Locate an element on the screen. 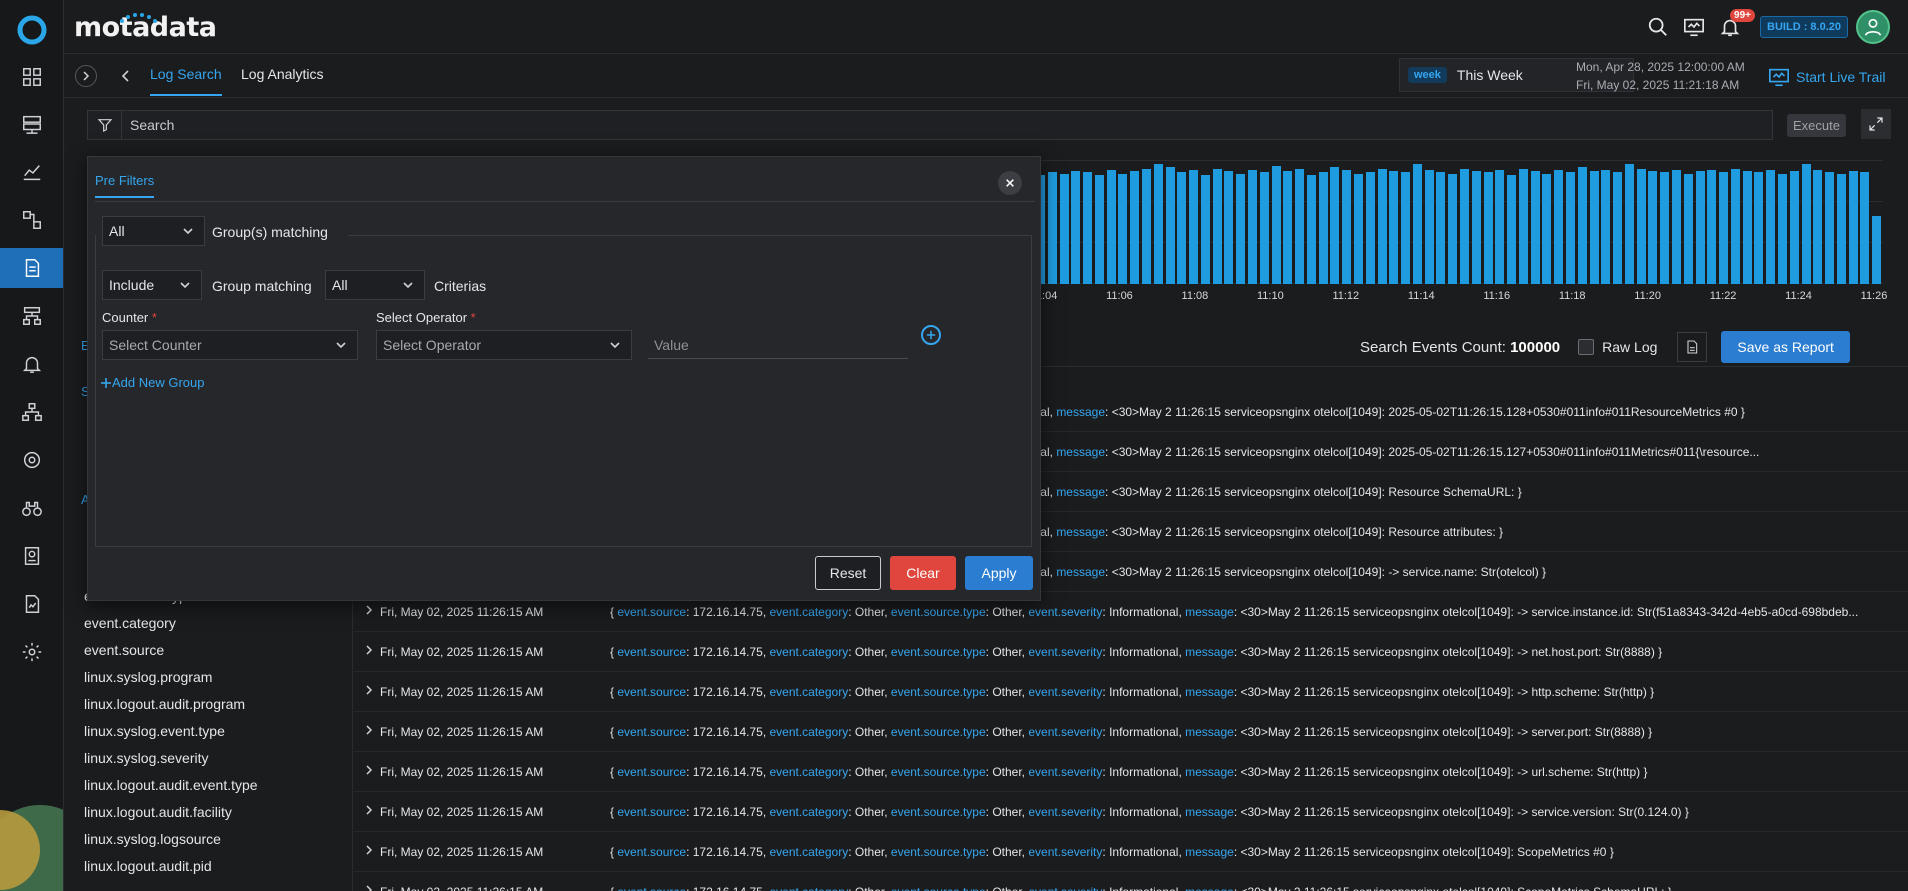  field-item: linux.logout.audit.program is located at coordinates (214, 709).